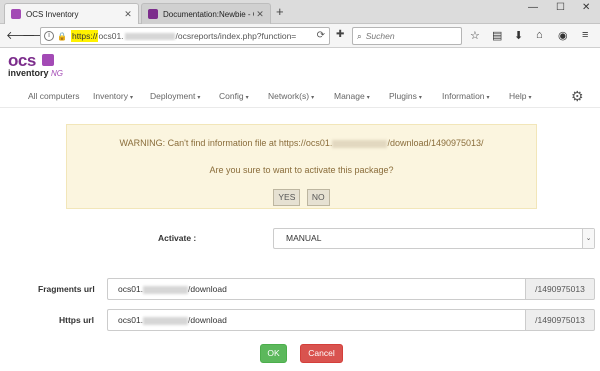  Describe the element at coordinates (113, 96) in the screenshot. I see `menu-inventory: Inventory ▾` at that location.